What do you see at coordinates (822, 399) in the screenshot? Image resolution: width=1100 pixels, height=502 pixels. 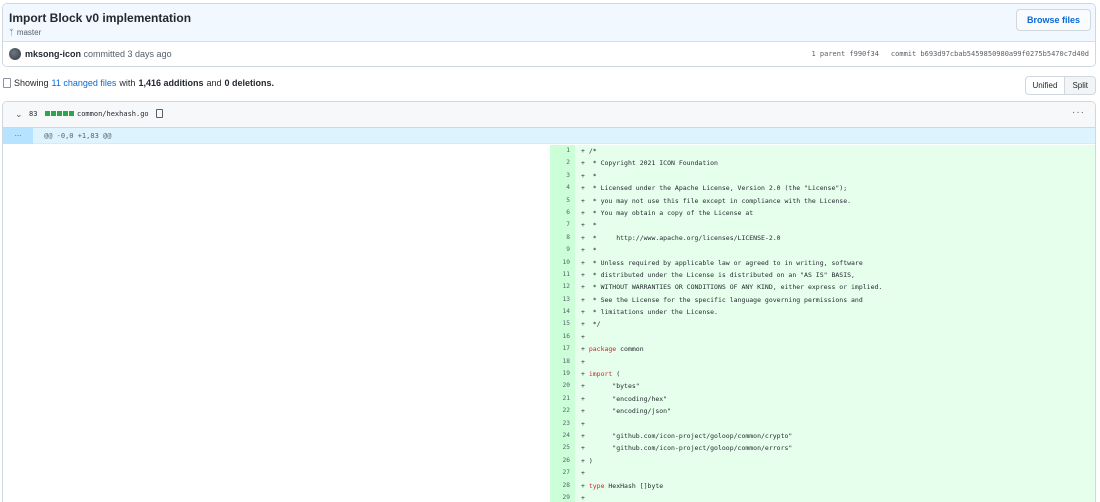 I see `code-line: 21 + "encoding/hex"` at bounding box center [822, 399].